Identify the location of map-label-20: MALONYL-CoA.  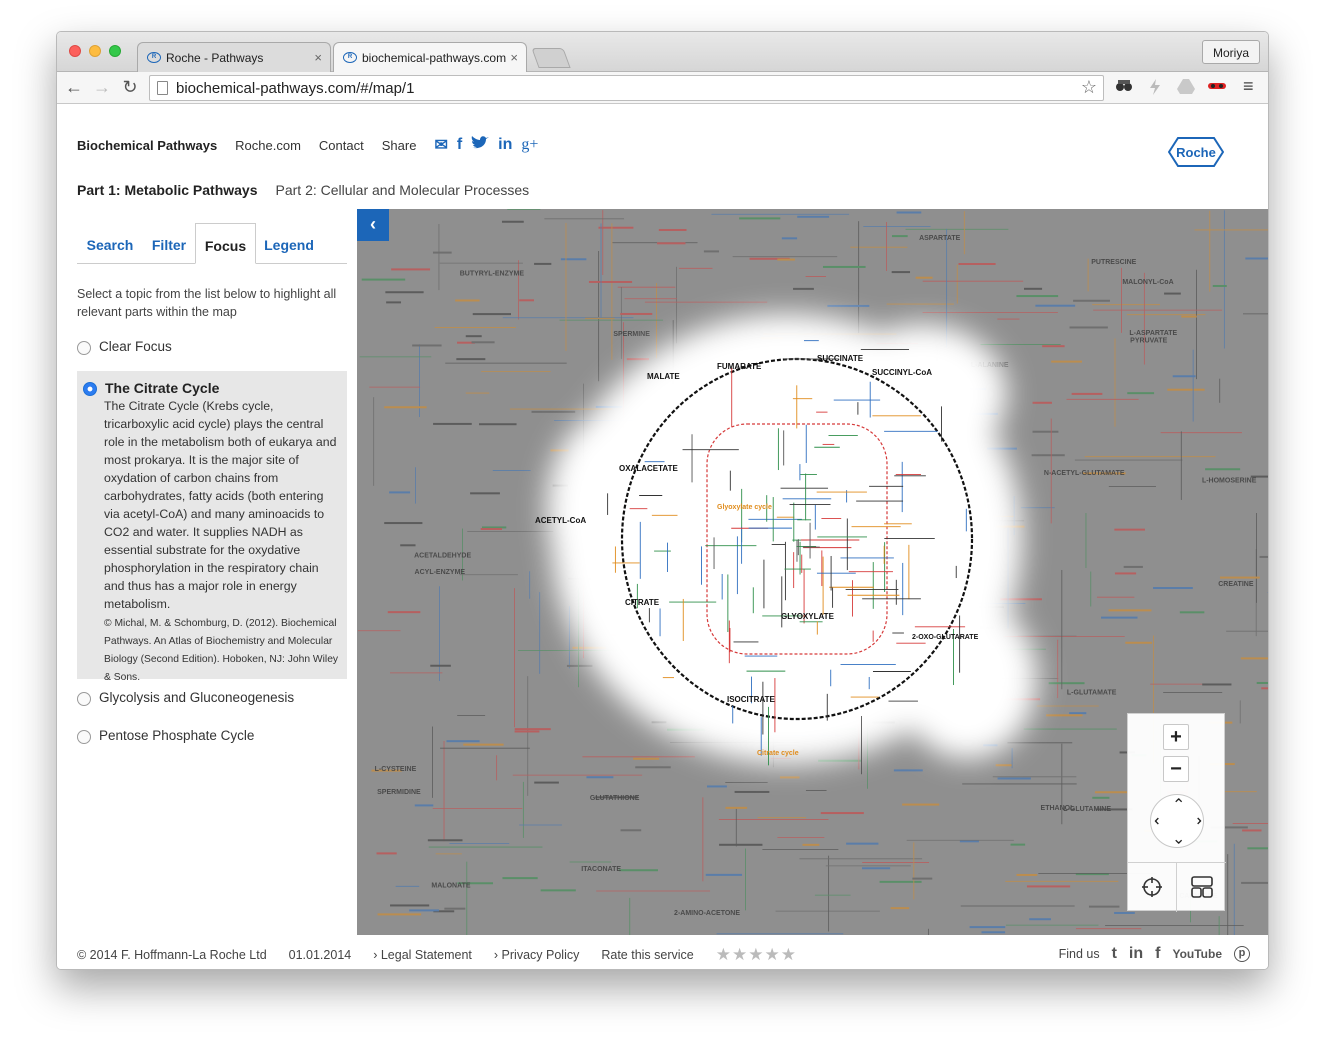
(1147, 282).